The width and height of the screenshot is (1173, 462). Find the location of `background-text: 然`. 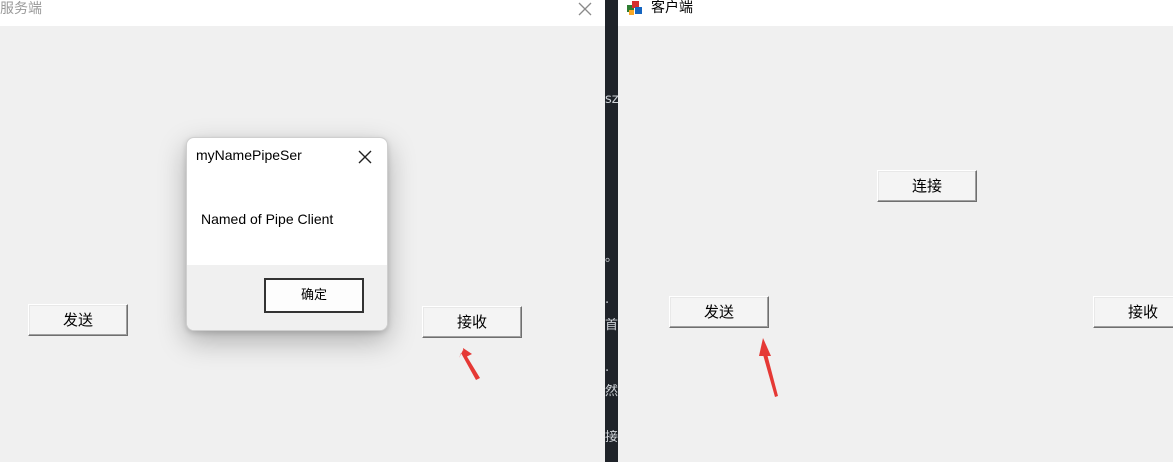

background-text: 然 is located at coordinates (611, 391).